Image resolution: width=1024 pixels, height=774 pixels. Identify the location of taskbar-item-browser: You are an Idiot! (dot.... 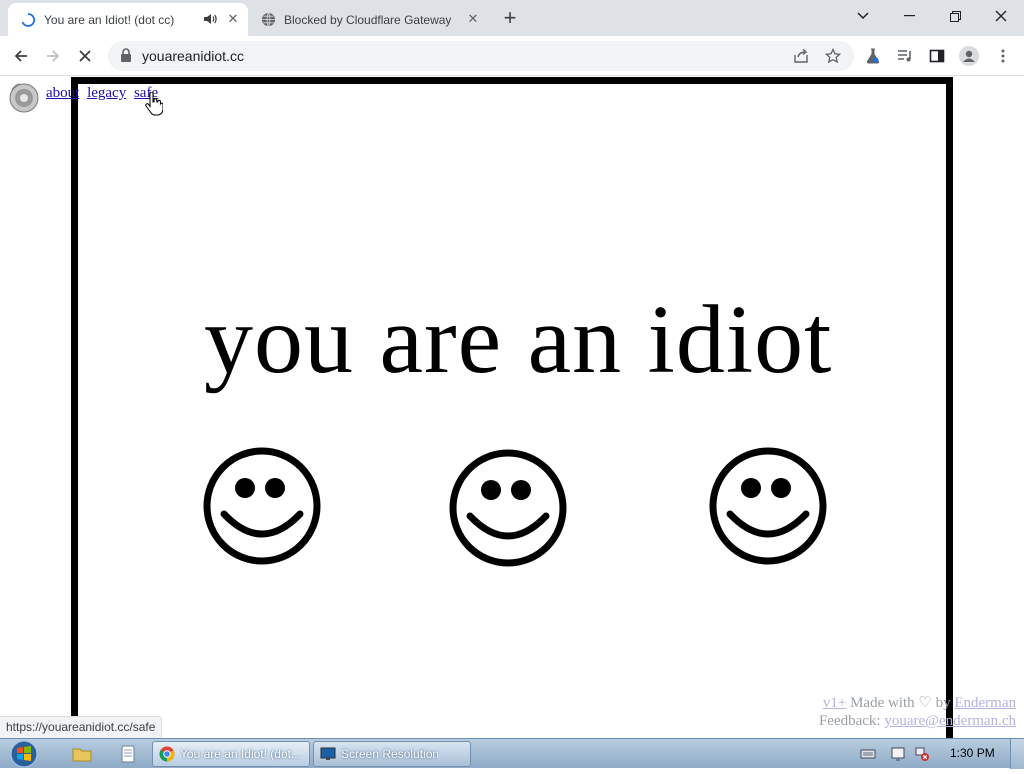
(231, 754).